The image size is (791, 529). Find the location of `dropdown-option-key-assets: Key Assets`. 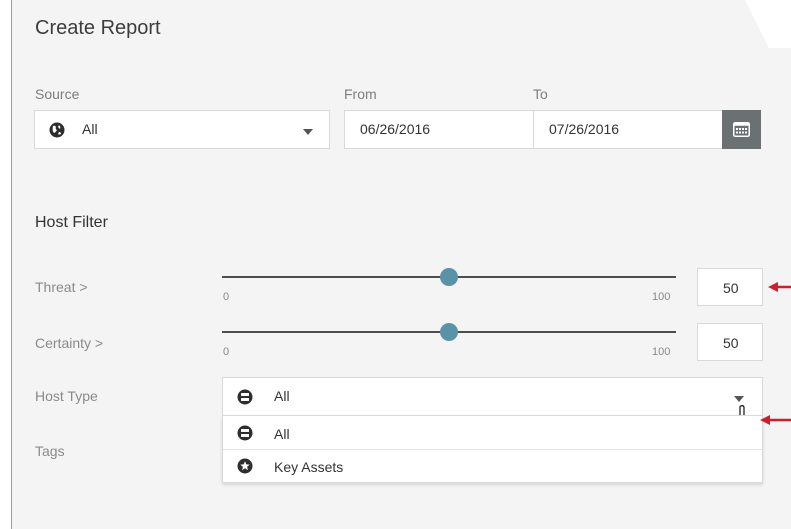

dropdown-option-key-assets: Key Assets is located at coordinates (492, 466).